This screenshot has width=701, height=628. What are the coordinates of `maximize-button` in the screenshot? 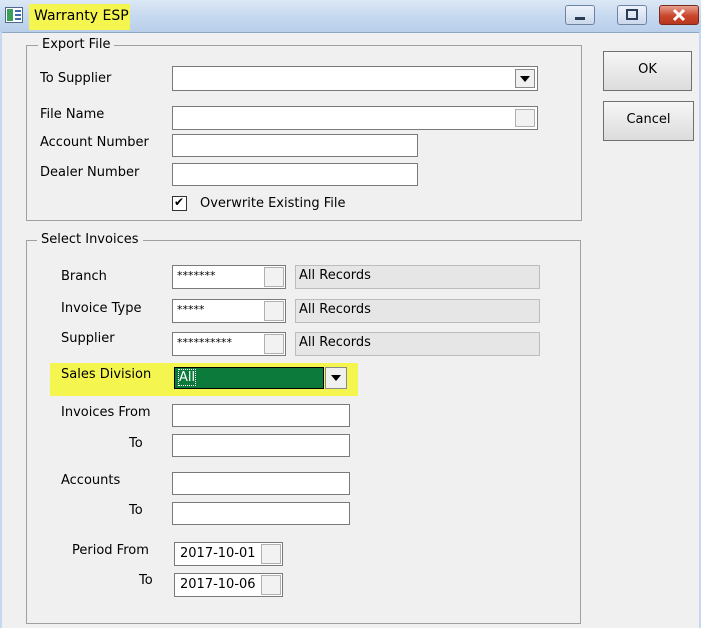 It's located at (632, 15).